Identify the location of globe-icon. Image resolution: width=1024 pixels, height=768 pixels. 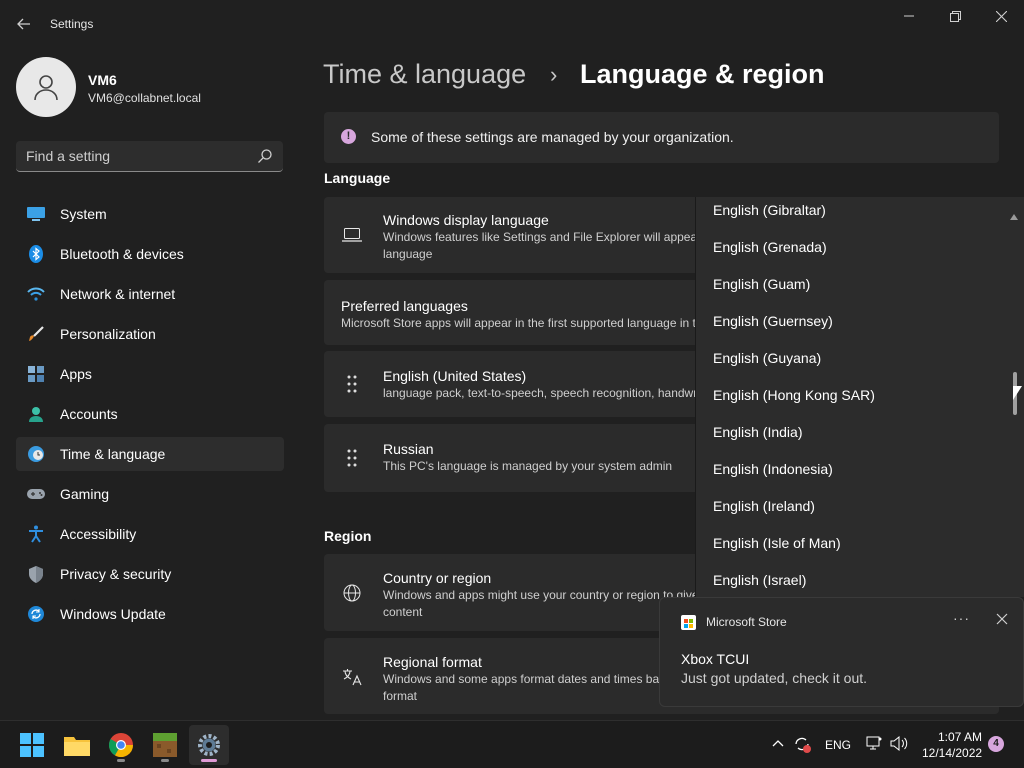
(352, 593).